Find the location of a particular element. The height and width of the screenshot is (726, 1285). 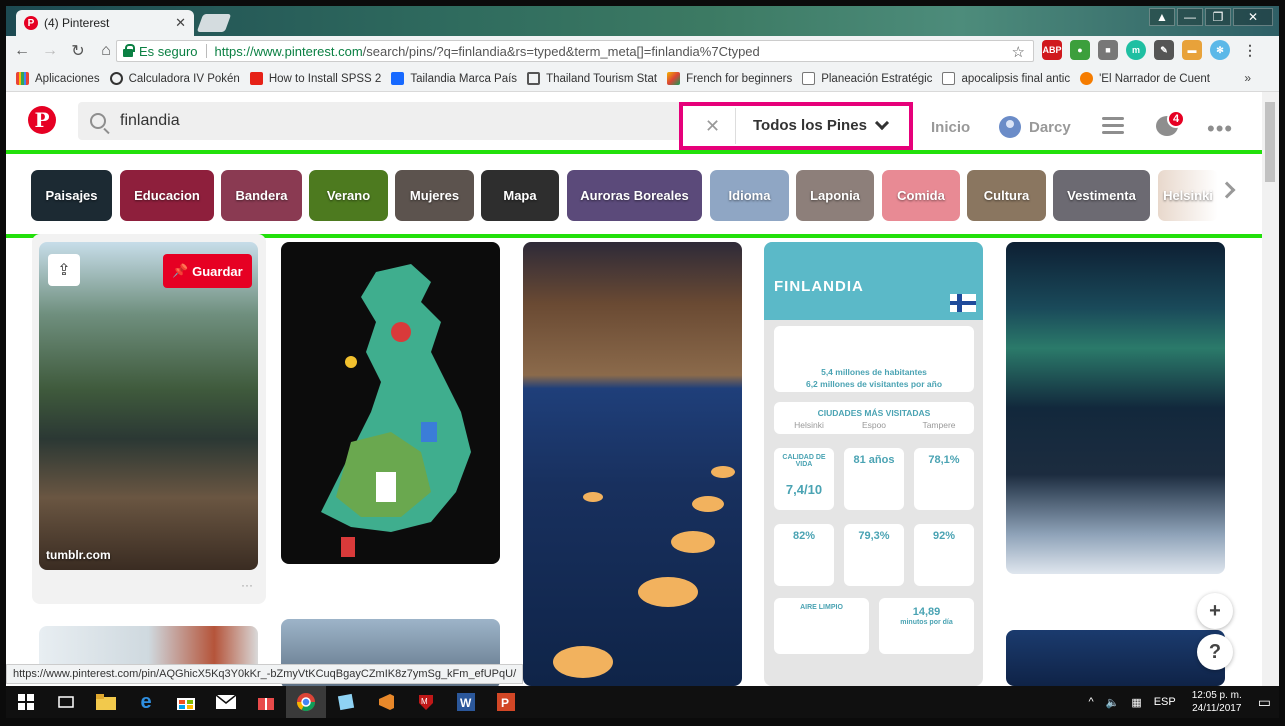

guide-chip: Vestimenta is located at coordinates (1101, 195).